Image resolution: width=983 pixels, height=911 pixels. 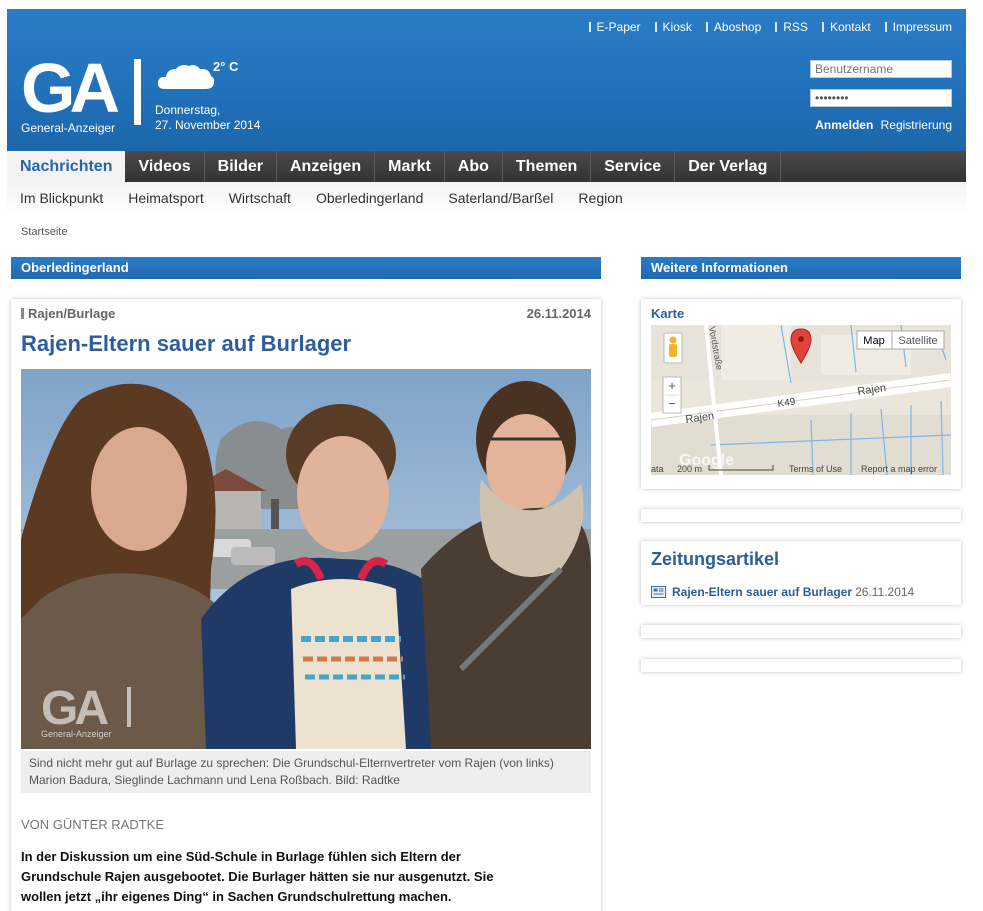 What do you see at coordinates (672, 385) in the screenshot?
I see `zoom-in-button: +` at bounding box center [672, 385].